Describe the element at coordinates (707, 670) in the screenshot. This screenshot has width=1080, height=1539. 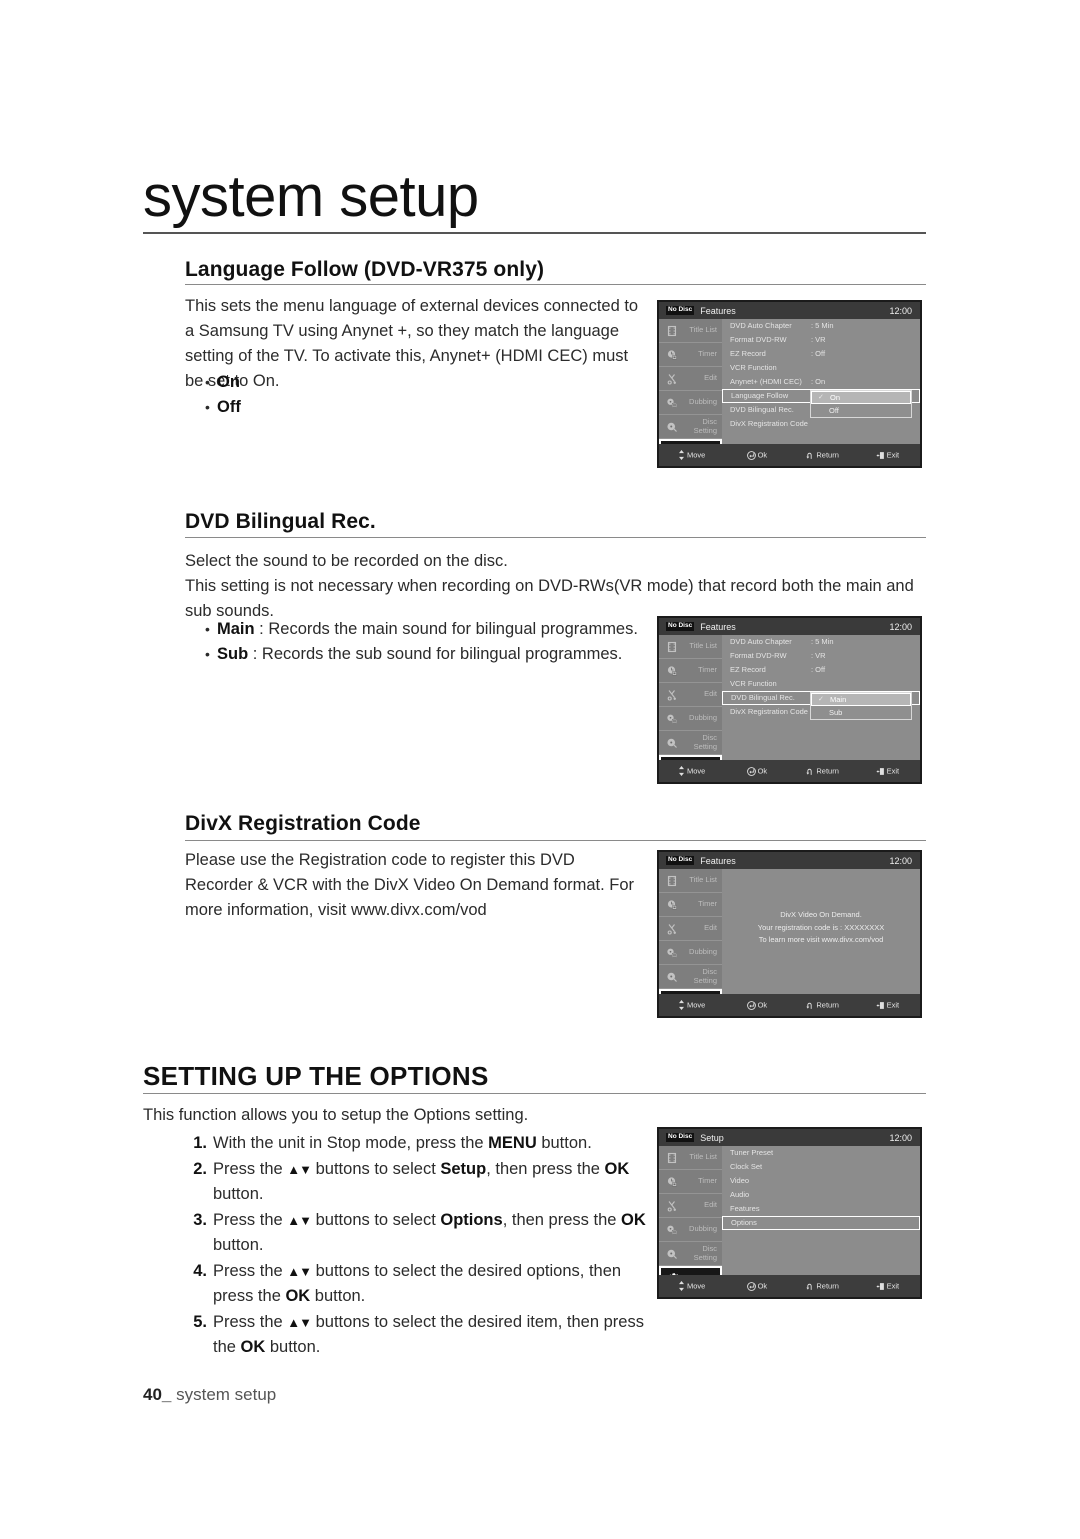
I see `osd-sidebar-item-label: Timer` at that location.